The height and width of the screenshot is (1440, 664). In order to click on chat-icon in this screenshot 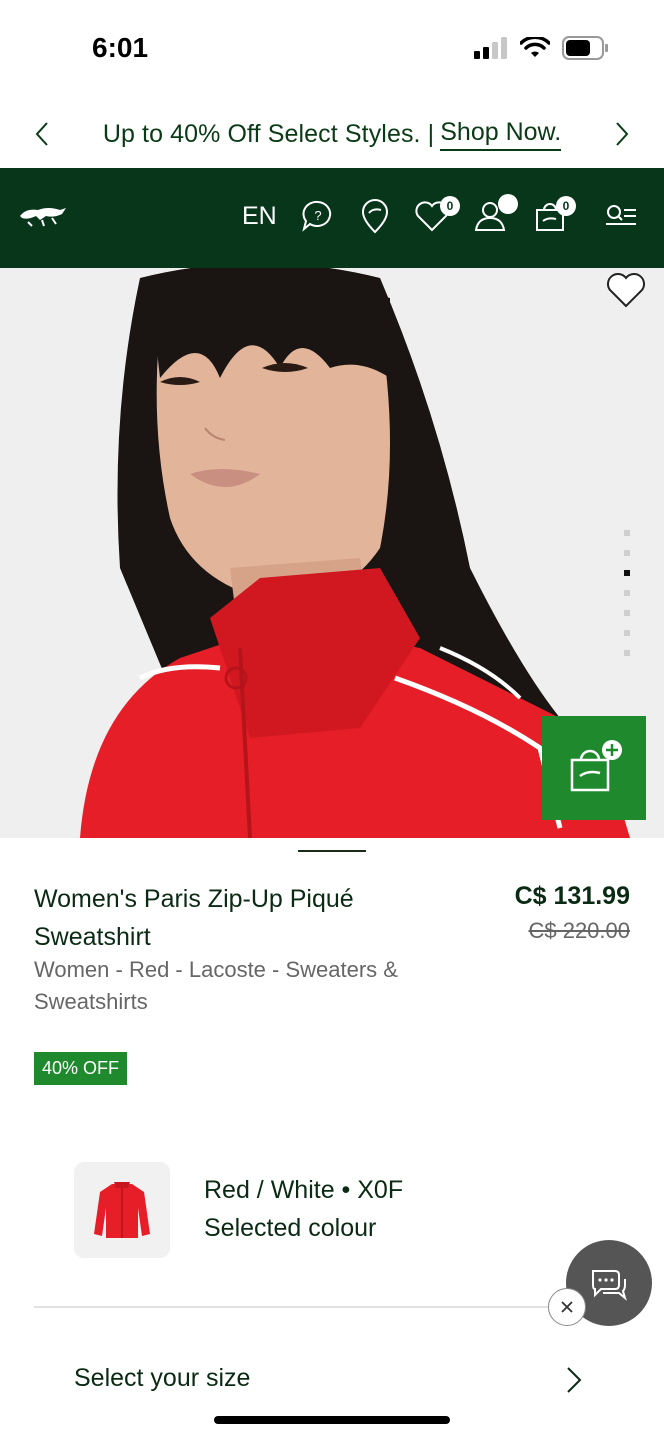, I will do `click(609, 1285)`.